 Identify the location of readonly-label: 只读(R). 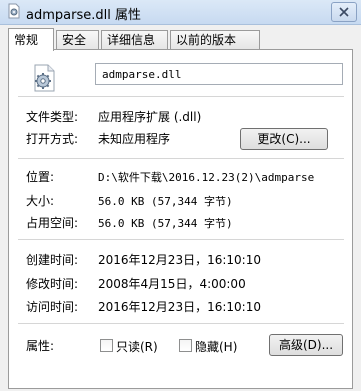
(137, 346).